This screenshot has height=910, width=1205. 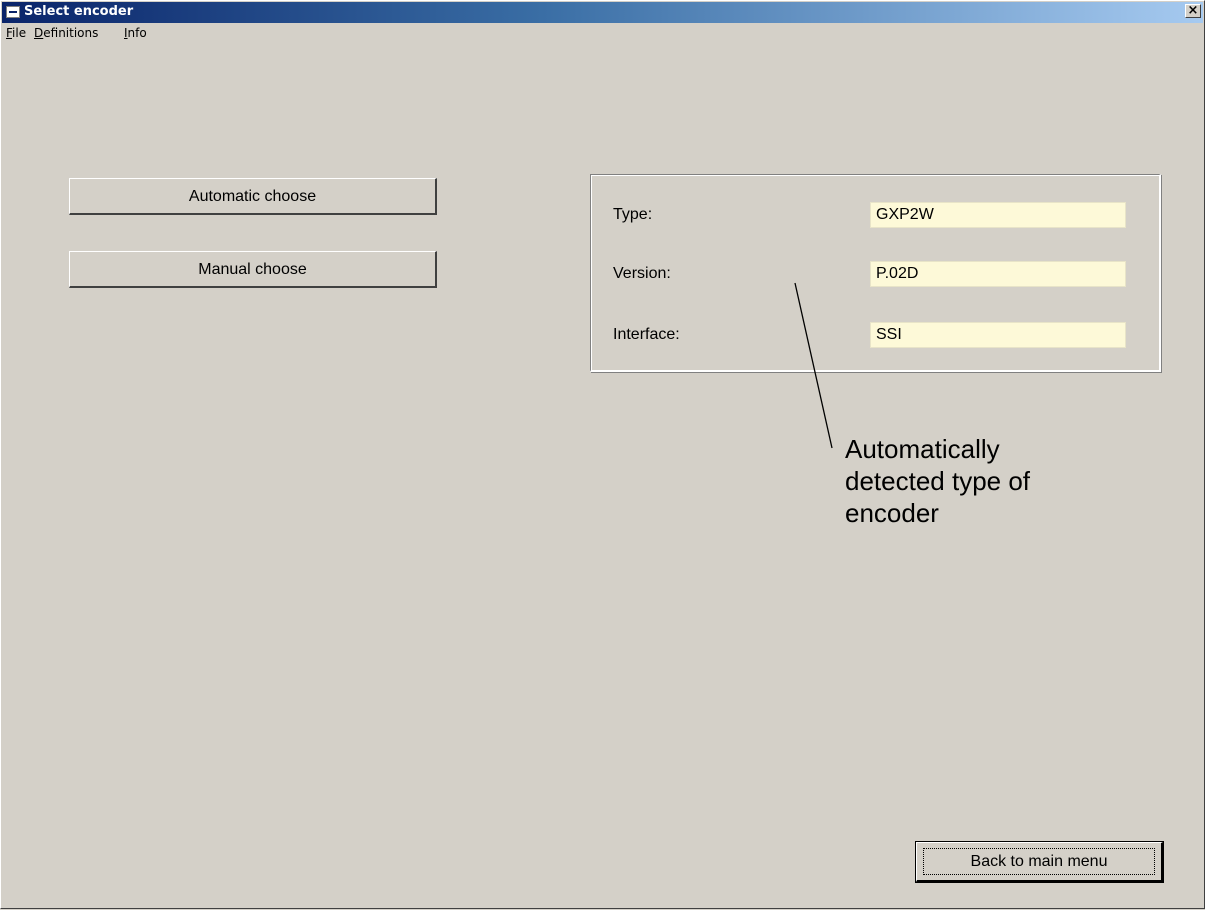 I want to click on menu-file-label: ile, so click(x=19, y=33).